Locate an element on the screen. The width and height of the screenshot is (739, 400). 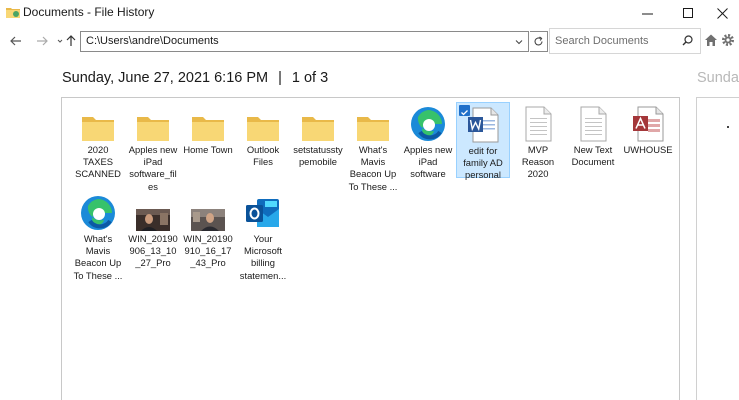
back-button is located at coordinates (16, 41).